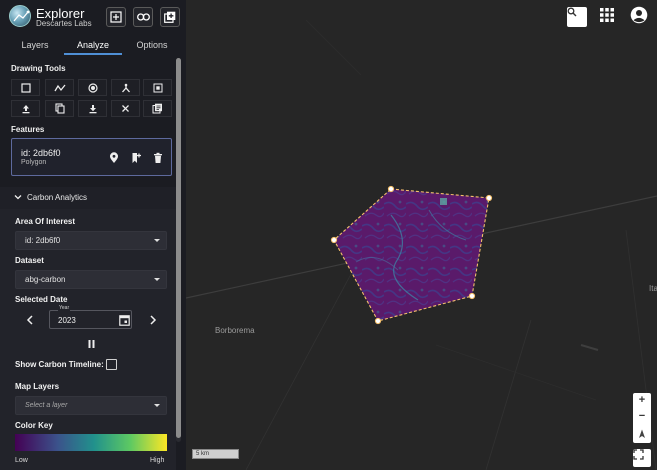  Describe the element at coordinates (116, 17) in the screenshot. I see `add-bookmark-button` at that location.